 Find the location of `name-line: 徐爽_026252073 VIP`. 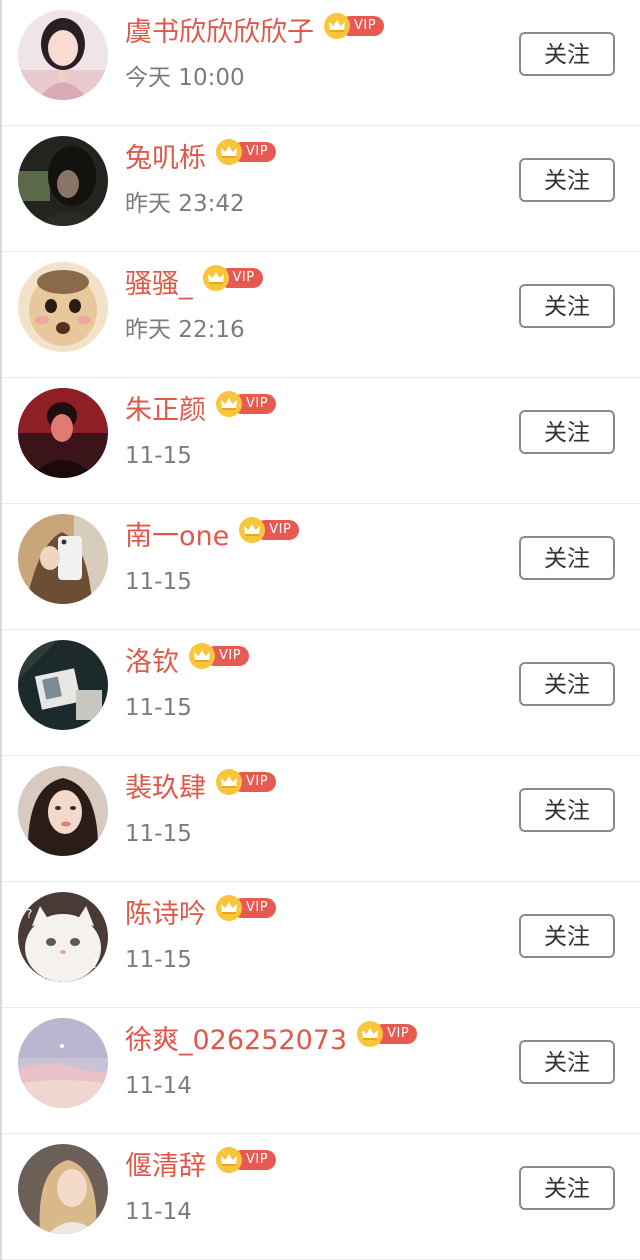

name-line: 徐爽_026252073 VIP is located at coordinates (271, 1040).